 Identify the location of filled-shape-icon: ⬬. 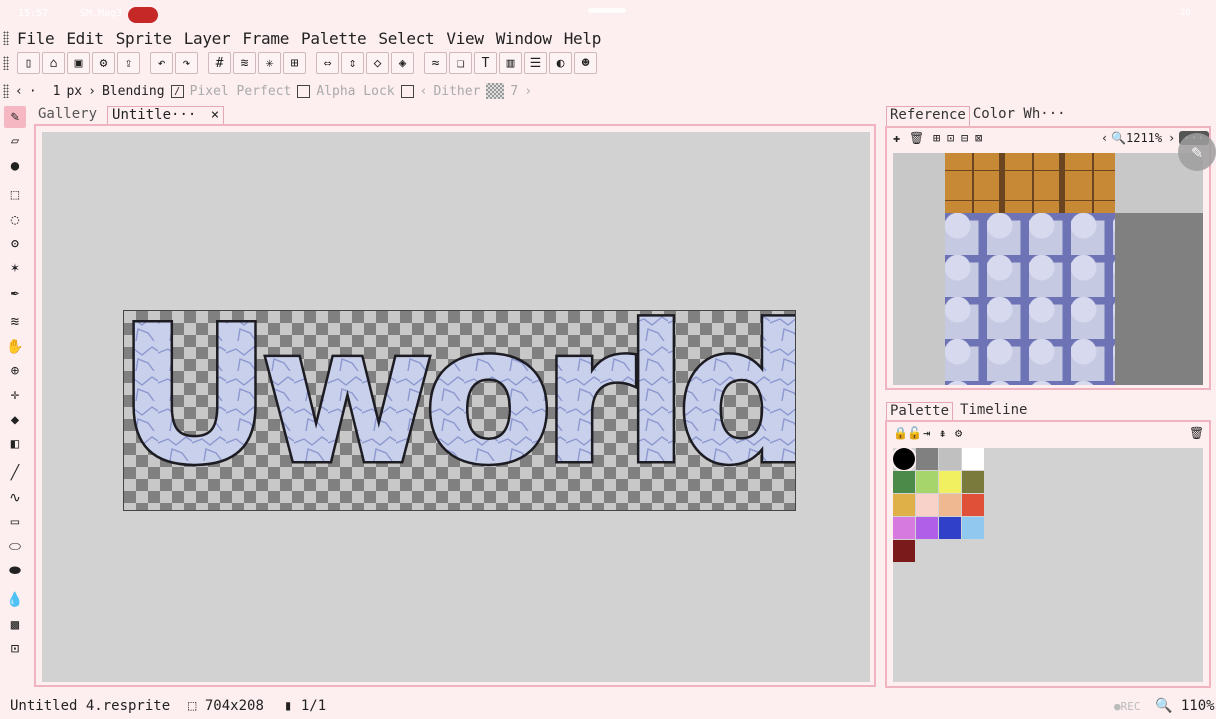
(15, 571).